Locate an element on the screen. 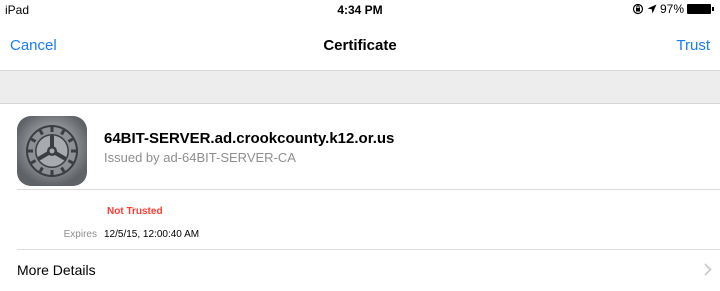  status-bar: iPad 4:34 PM 97% is located at coordinates (360, 10).